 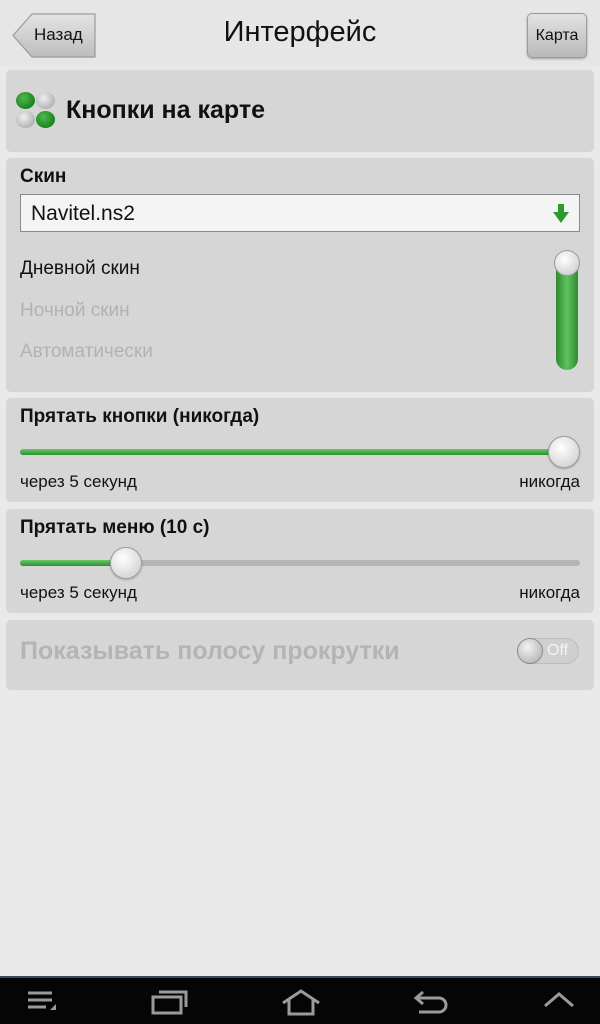 I want to click on back-icon, so click(x=431, y=1002).